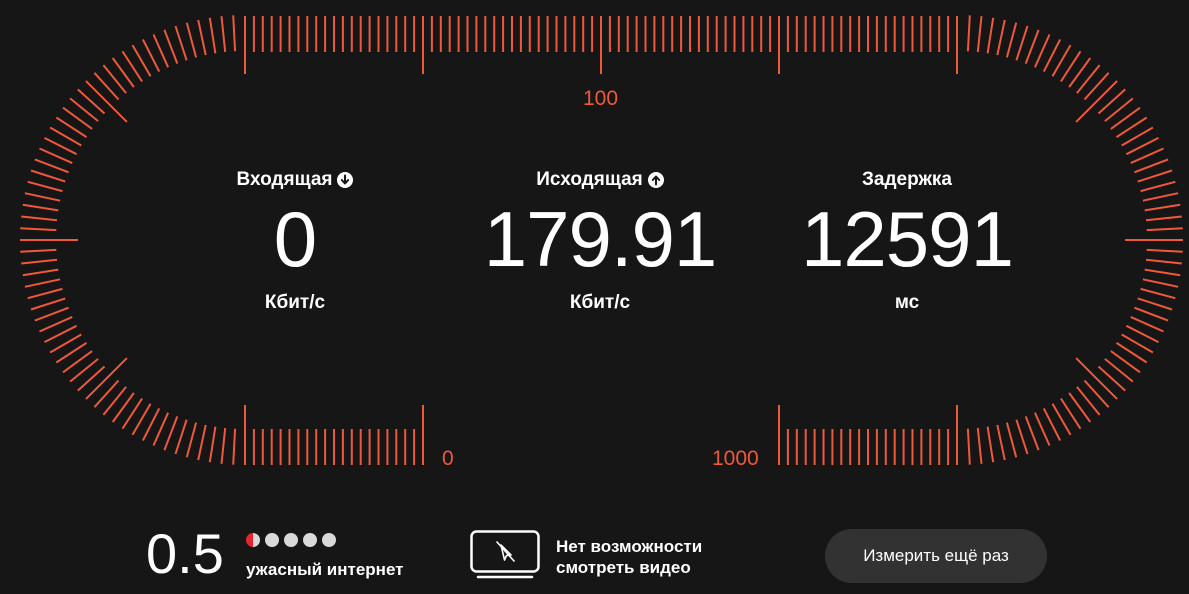 This screenshot has height=594, width=1189. Describe the element at coordinates (629, 557) in the screenshot. I see `video-capability-text: Нет возможности смотреть видео` at that location.